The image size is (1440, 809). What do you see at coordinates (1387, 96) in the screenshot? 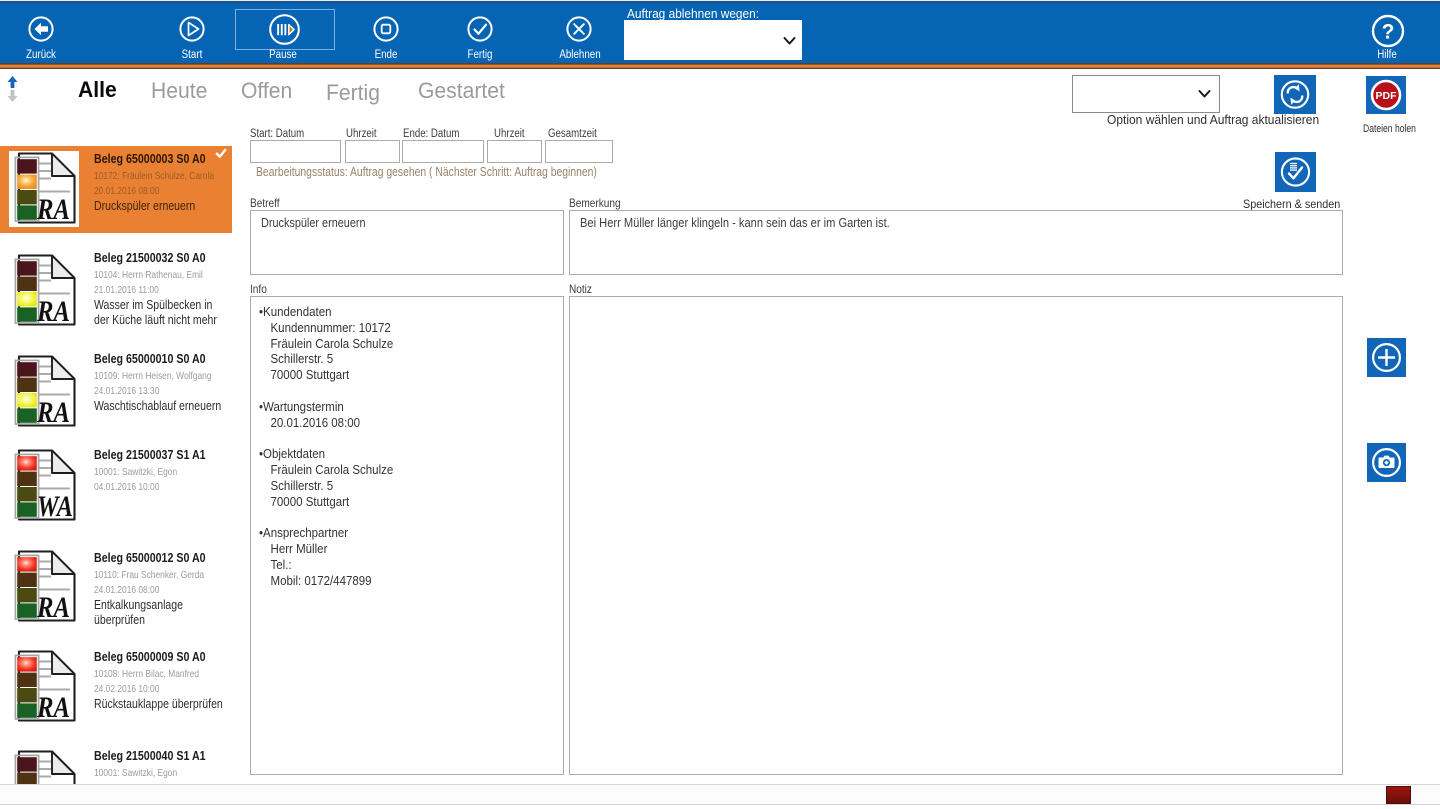
I see `svg-text: PDF` at bounding box center [1387, 96].